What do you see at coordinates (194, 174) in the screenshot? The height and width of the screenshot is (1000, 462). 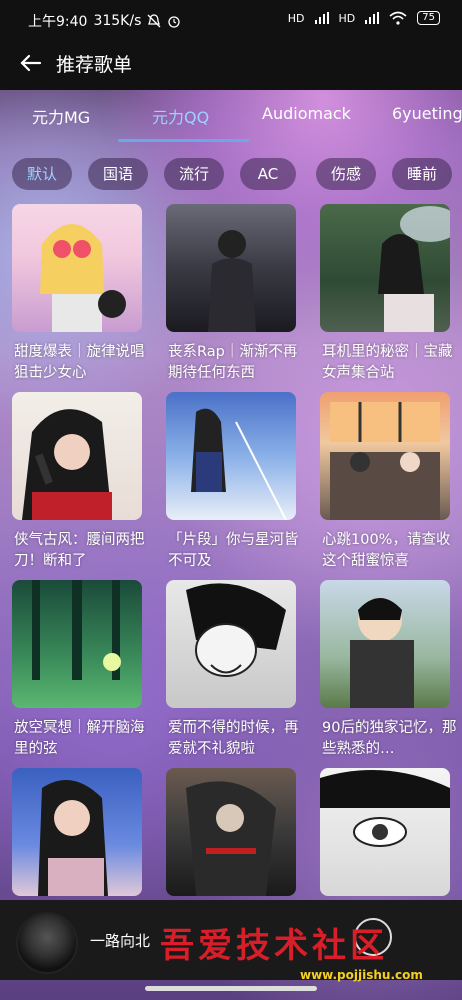 I see `chip-pop: 流行` at bounding box center [194, 174].